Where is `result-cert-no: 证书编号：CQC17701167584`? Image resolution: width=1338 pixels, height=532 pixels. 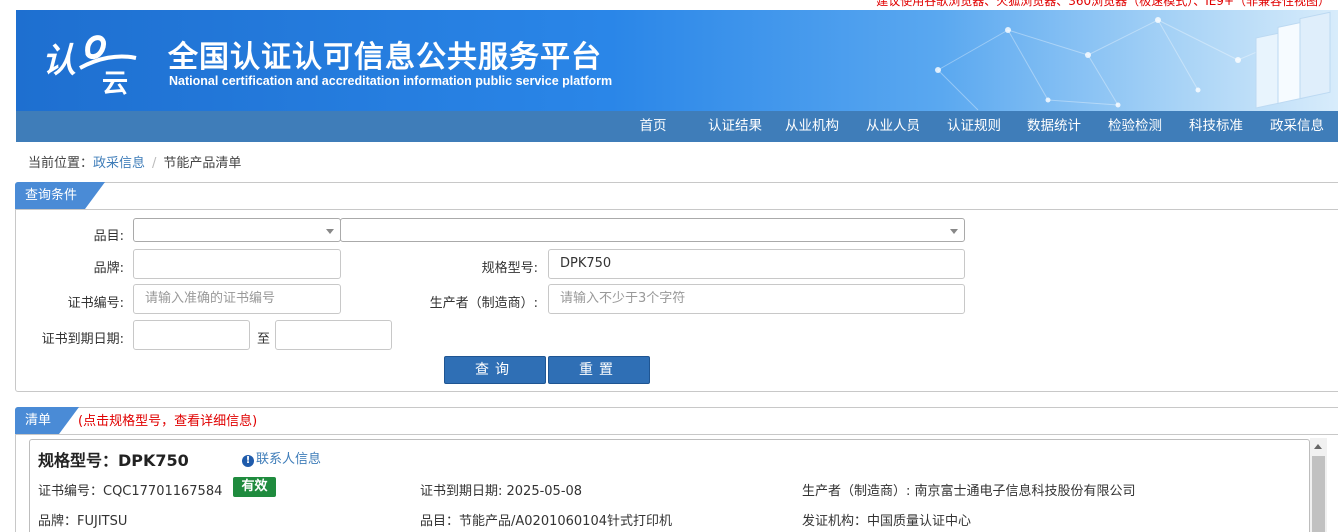 result-cert-no: 证书编号：CQC17701167584 is located at coordinates (130, 491).